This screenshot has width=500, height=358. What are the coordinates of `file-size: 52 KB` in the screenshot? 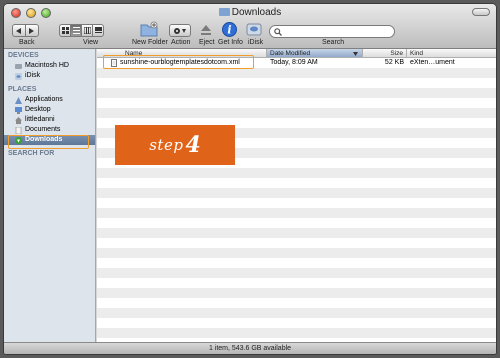 It's located at (394, 62).